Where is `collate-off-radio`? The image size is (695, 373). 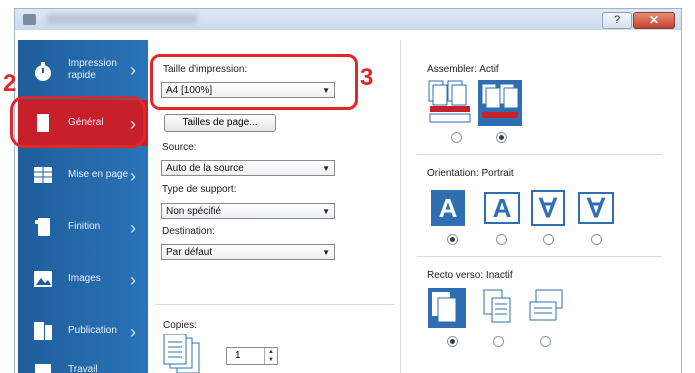
collate-off-radio is located at coordinates (456, 137).